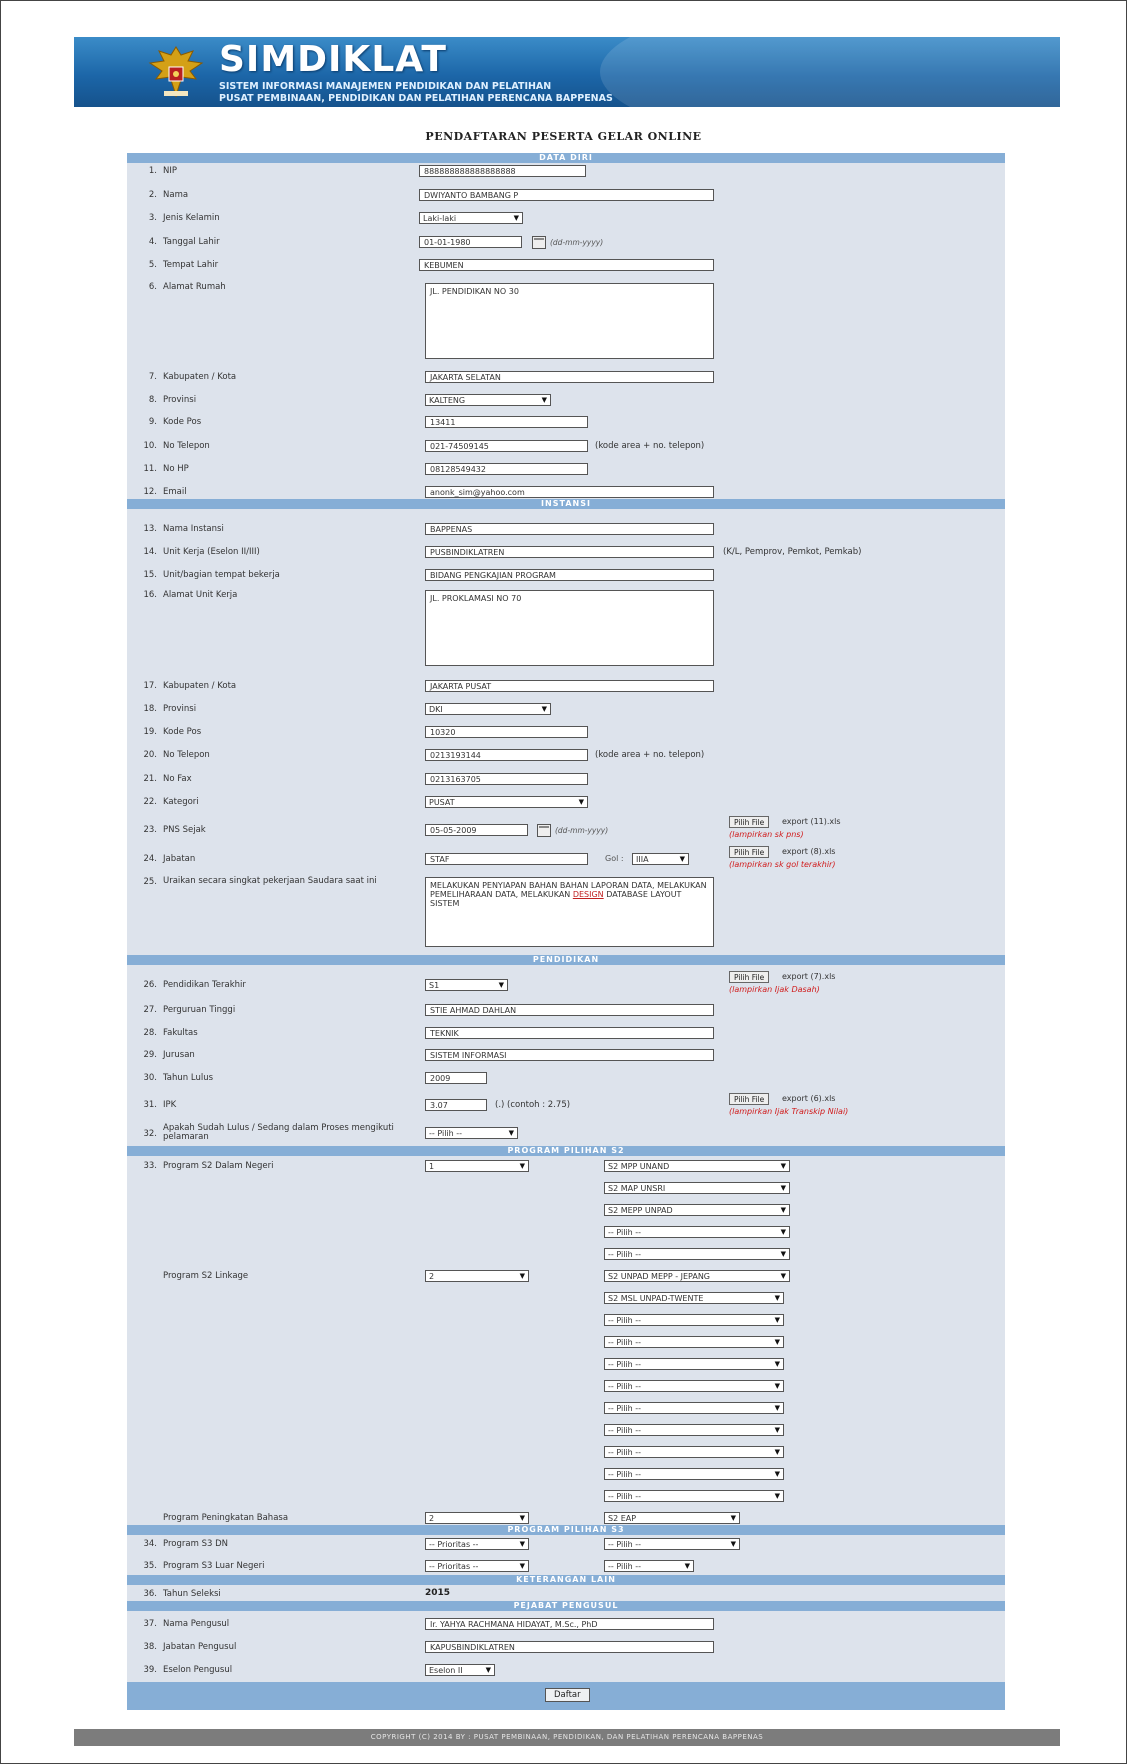  Describe the element at coordinates (150, 686) in the screenshot. I see `row-number: 17.` at that location.